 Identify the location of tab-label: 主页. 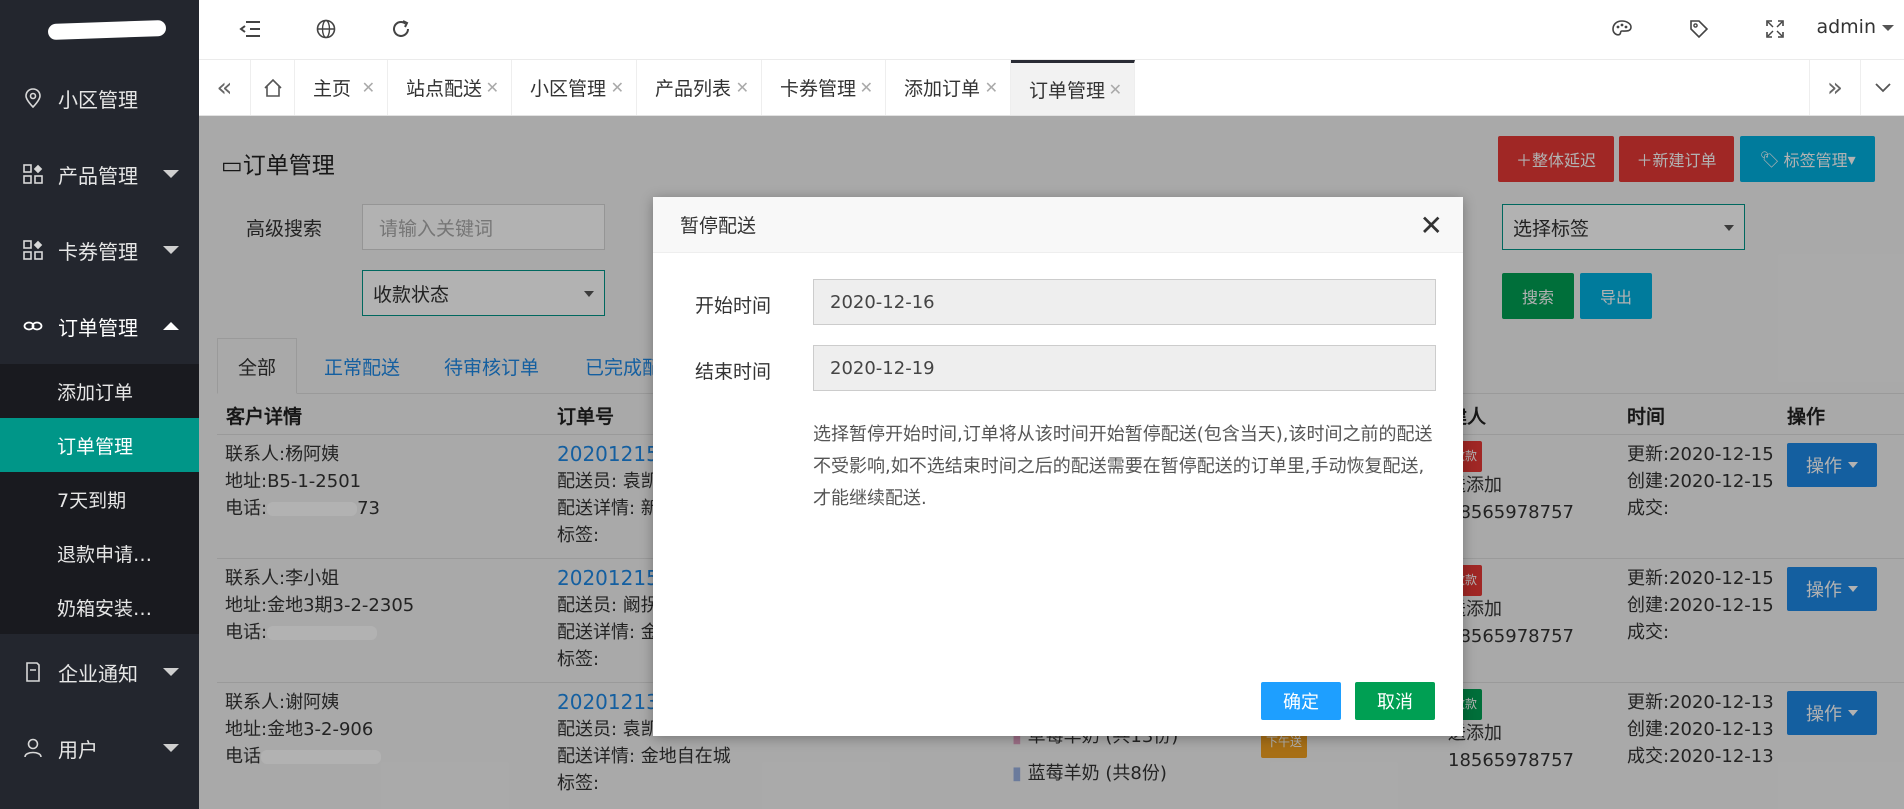
(332, 89).